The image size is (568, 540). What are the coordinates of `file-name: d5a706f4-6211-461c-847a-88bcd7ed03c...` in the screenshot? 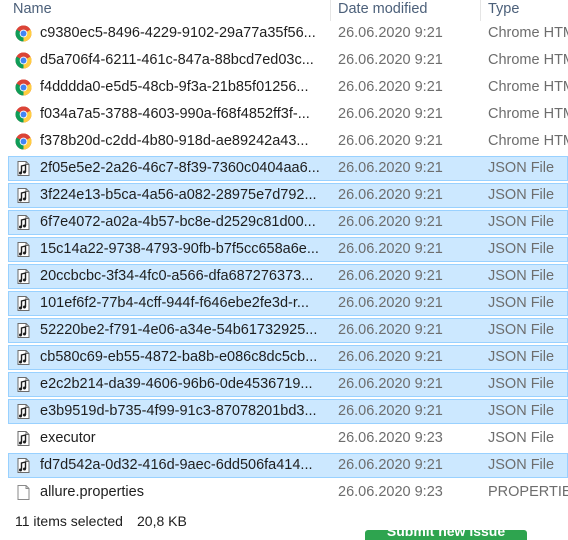 It's located at (177, 60).